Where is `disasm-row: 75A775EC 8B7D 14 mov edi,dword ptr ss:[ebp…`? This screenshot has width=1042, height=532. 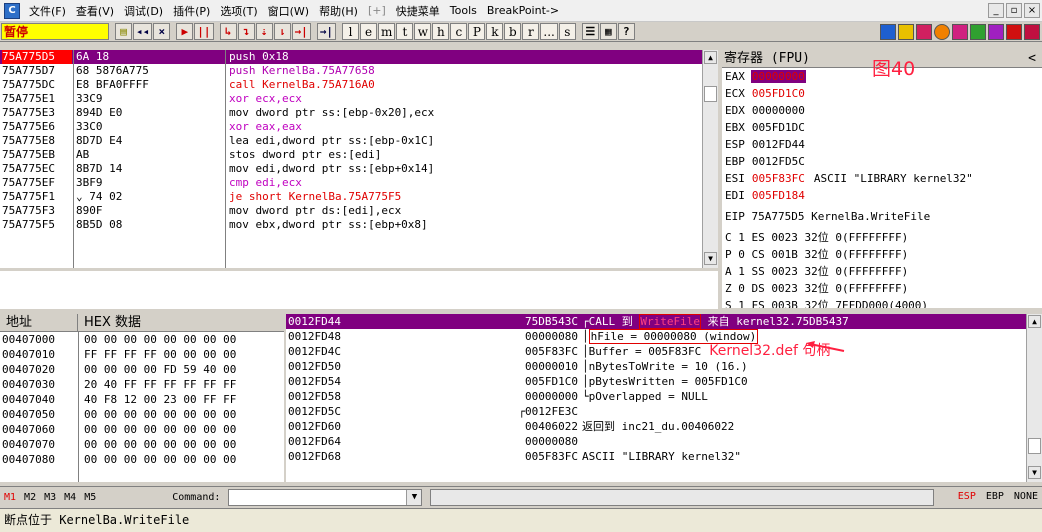 disasm-row: 75A775EC 8B7D 14 mov edi,dword ptr ss:[ebp… is located at coordinates (351, 169).